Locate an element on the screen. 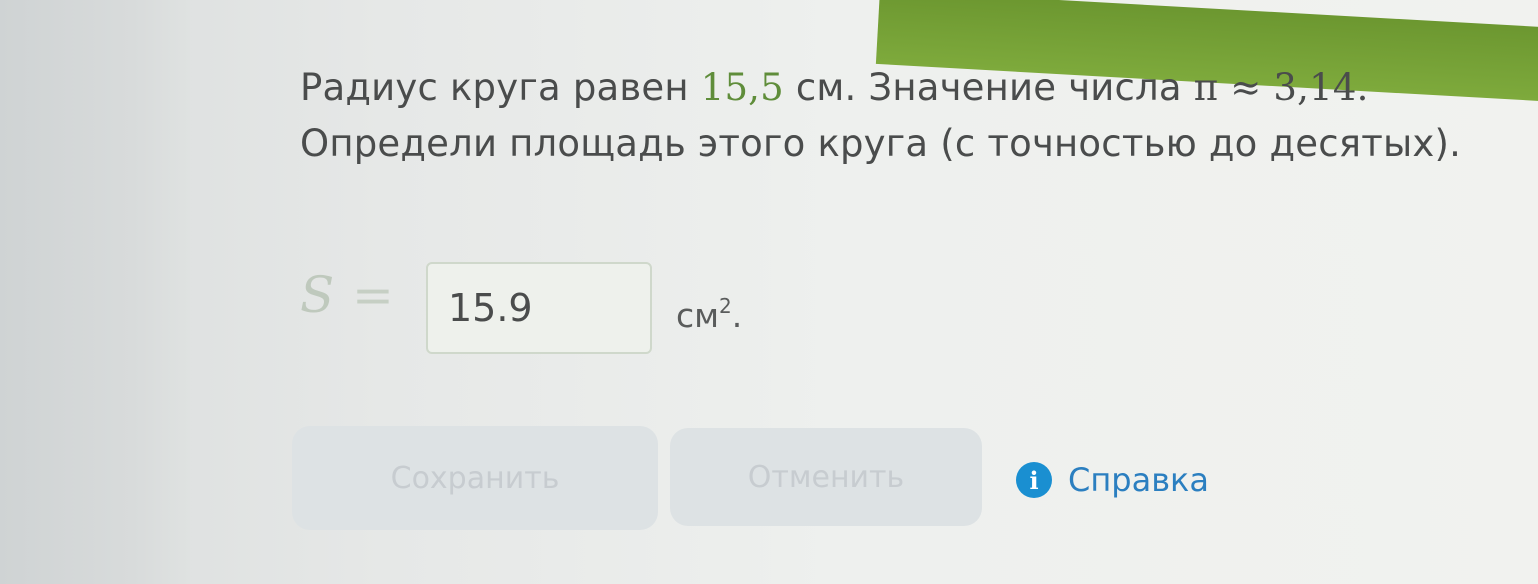  area-variable: S is located at coordinates (317, 295).